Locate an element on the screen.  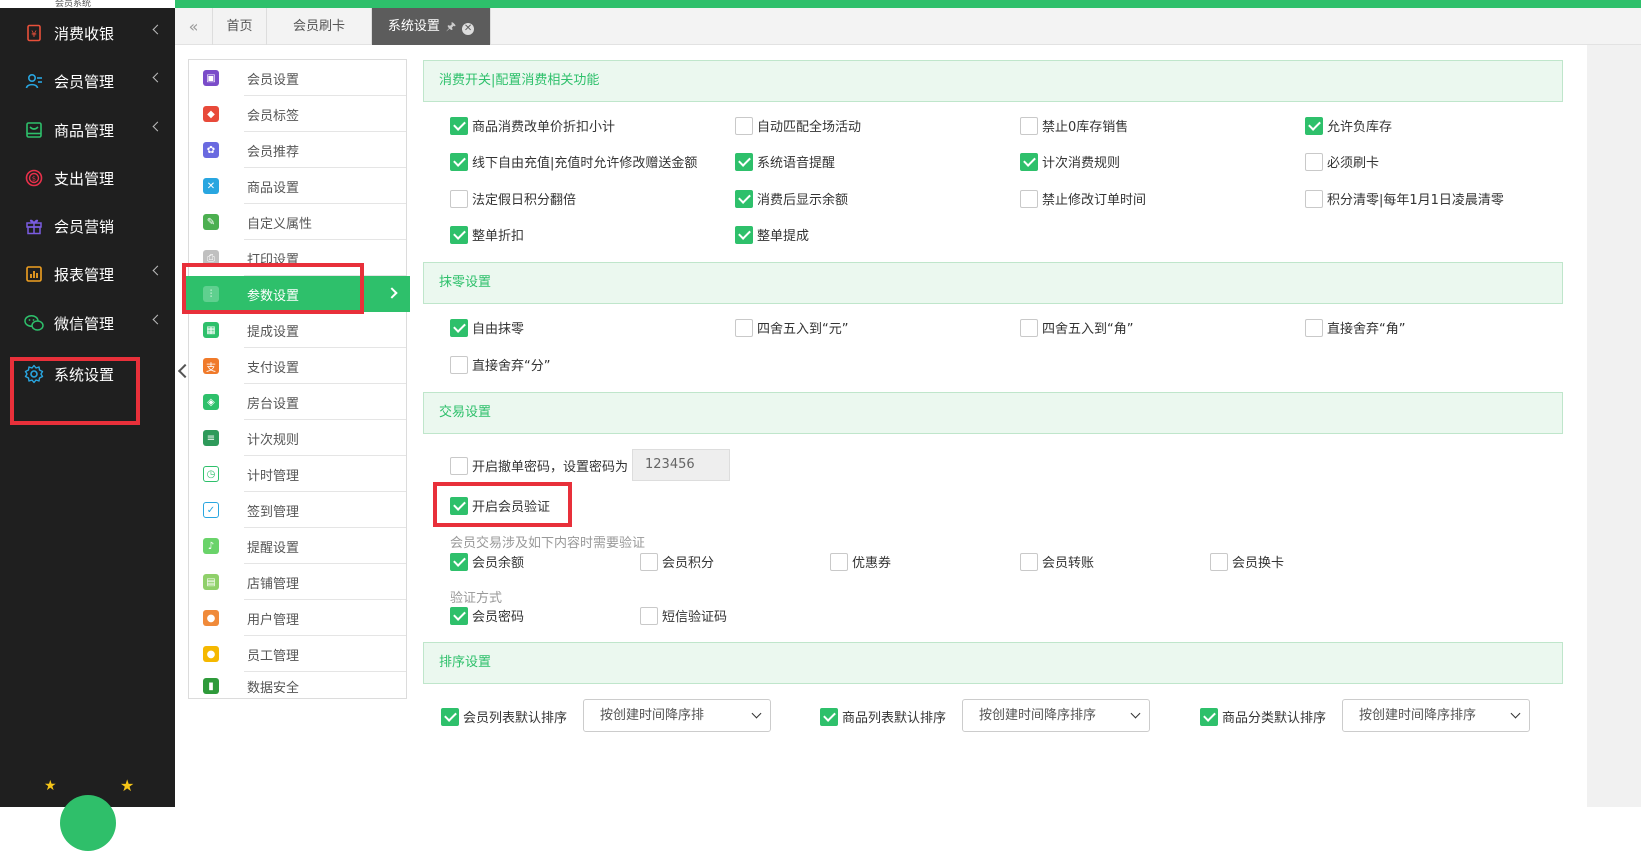
checkbox-offline-recharge: 线下自由充值|充值时允许修改赠送金额 is located at coordinates (573, 161).